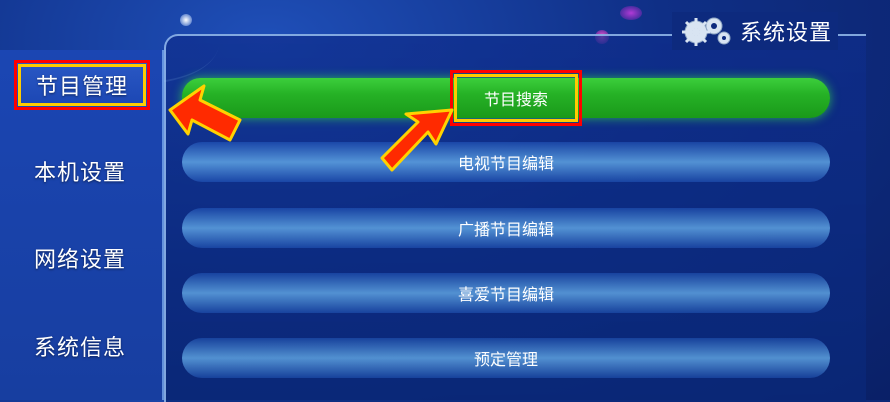  I want to click on menu-item-label: 节目搜索, so click(515, 99).